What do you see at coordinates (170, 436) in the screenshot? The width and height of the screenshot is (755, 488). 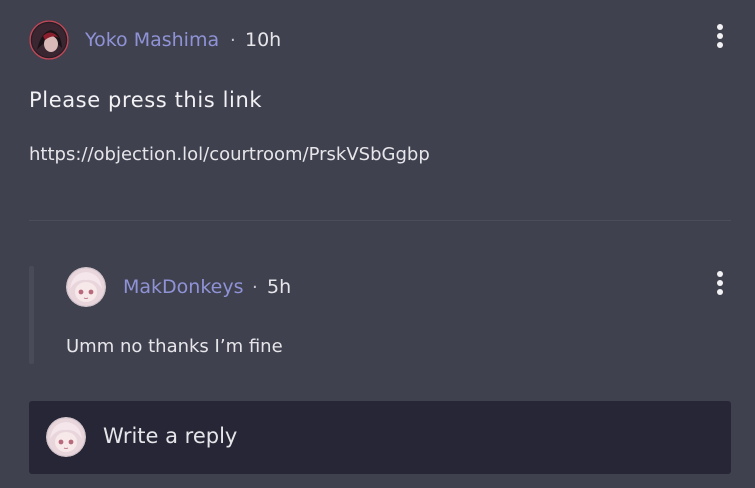 I see `reply-placeholder: Write a reply` at bounding box center [170, 436].